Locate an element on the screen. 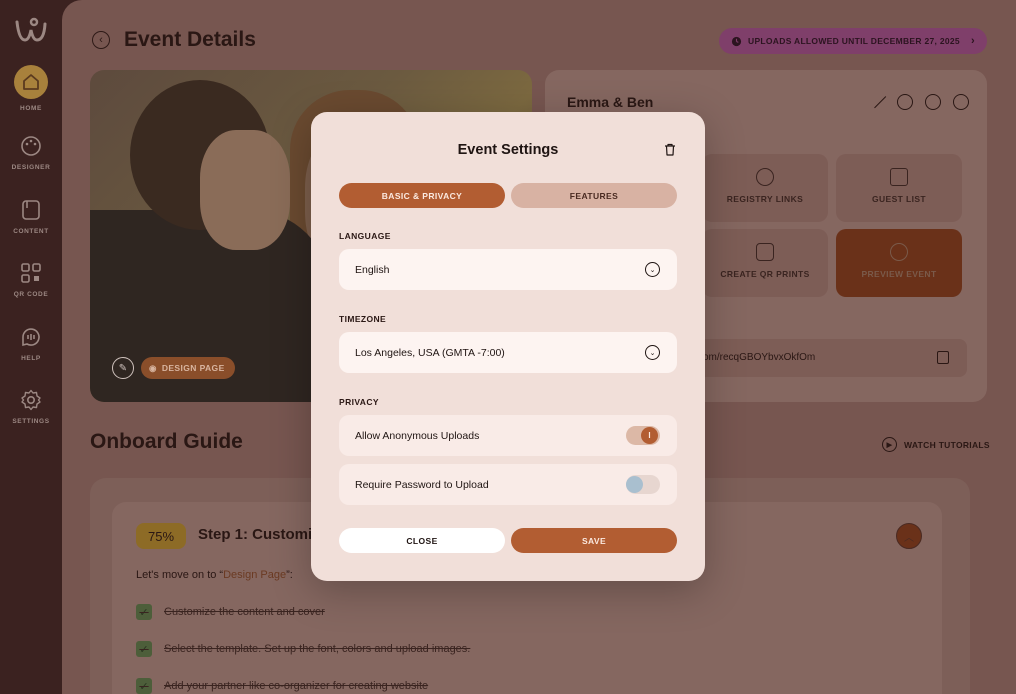 This screenshot has width=1016, height=694. allow-anonymous-uploads-toggle: I is located at coordinates (643, 435).